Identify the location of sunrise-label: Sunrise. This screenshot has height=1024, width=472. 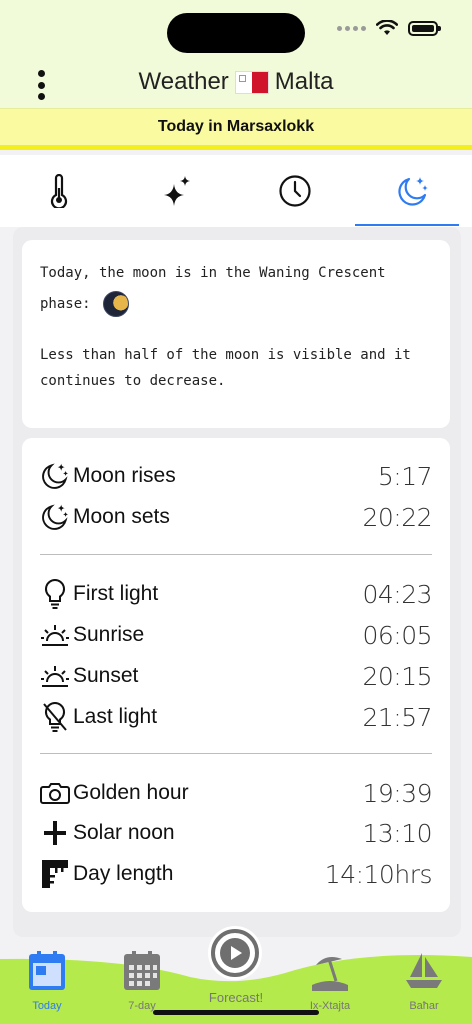
(109, 634).